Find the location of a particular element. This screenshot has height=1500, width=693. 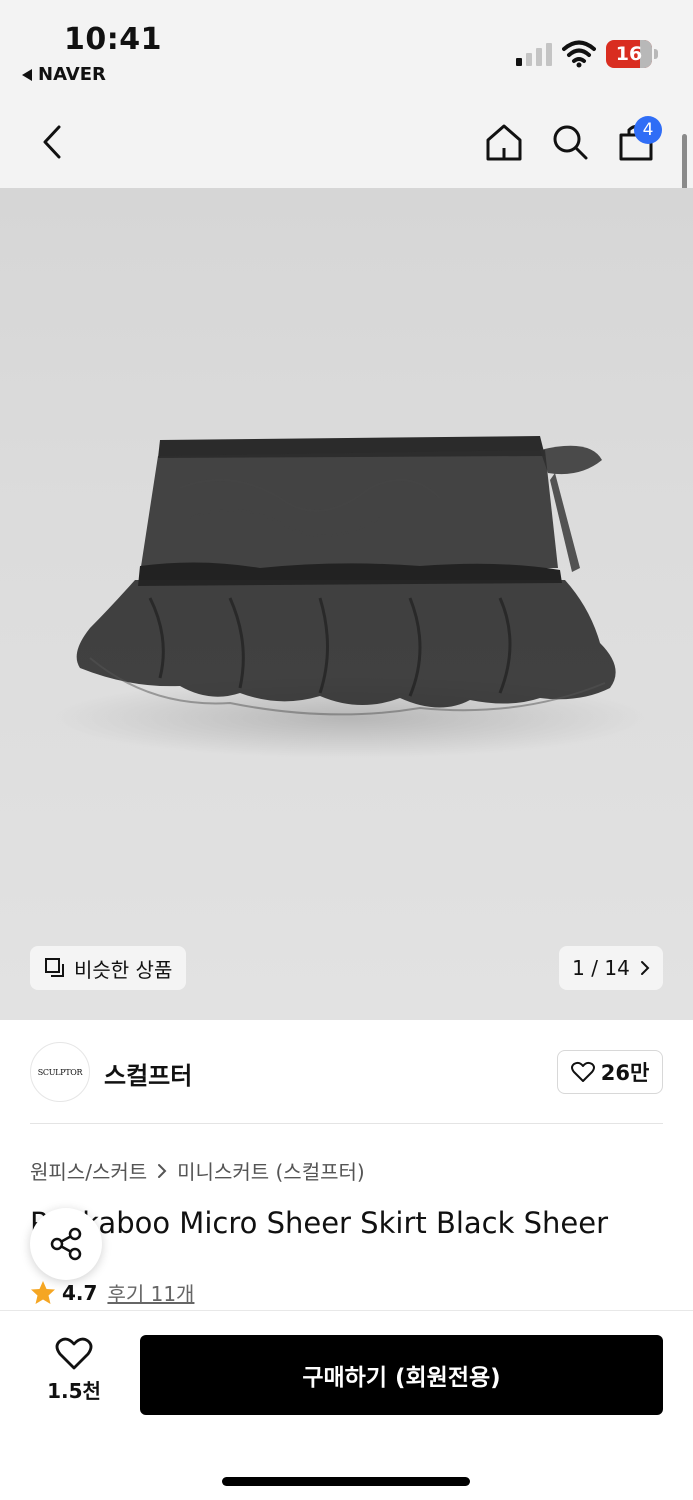

shop-logo: SCULPTOR is located at coordinates (60, 1072).